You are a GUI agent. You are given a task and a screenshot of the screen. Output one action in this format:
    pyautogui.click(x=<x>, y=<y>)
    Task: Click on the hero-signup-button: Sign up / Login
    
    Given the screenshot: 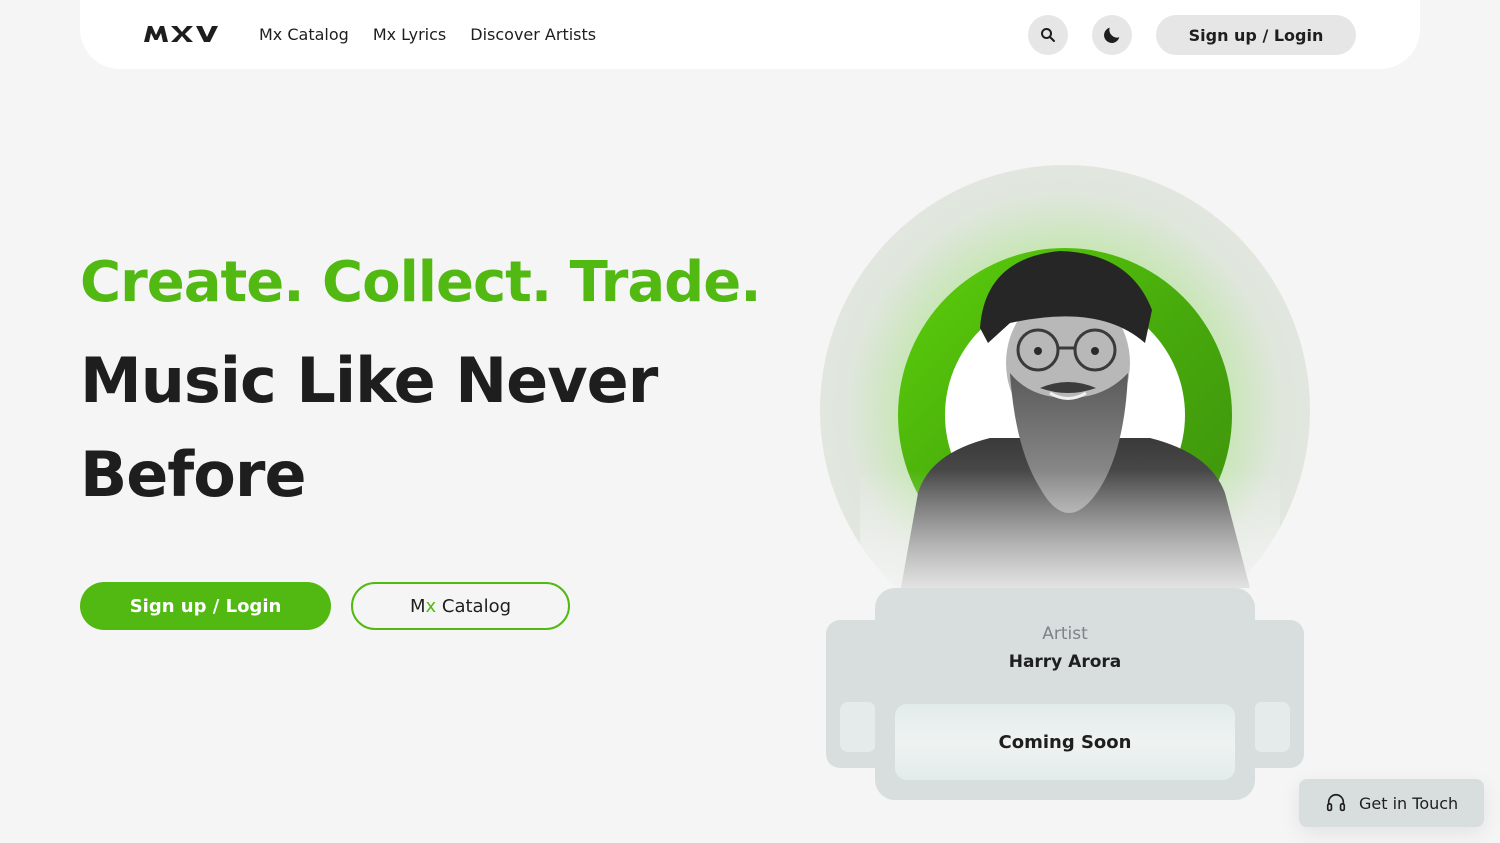 What is the action you would take?
    pyautogui.click(x=205, y=606)
    